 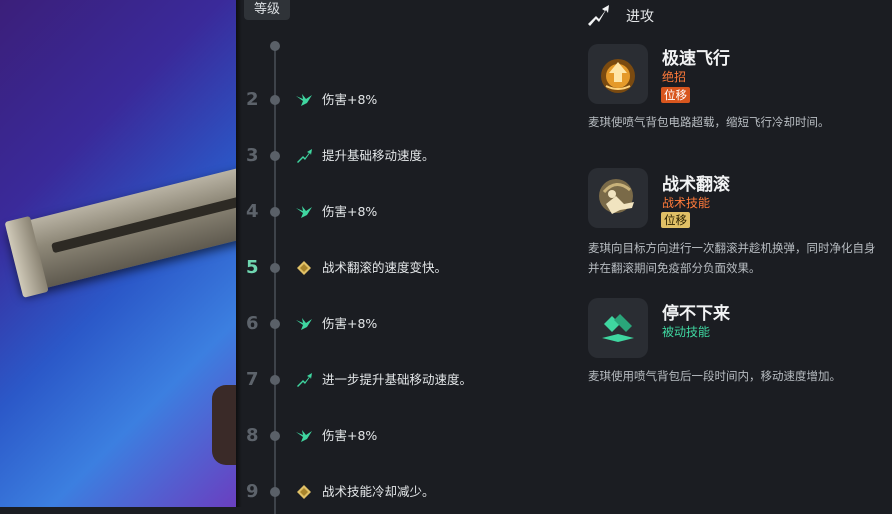 I want to click on level-number: 9, so click(x=252, y=491).